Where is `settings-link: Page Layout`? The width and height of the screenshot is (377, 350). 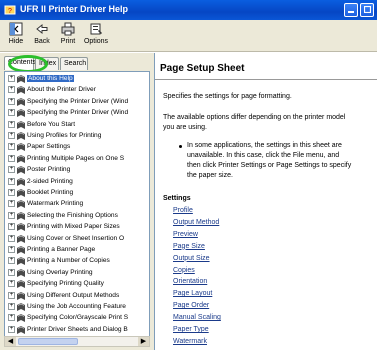
settings-link: Page Layout is located at coordinates (192, 293).